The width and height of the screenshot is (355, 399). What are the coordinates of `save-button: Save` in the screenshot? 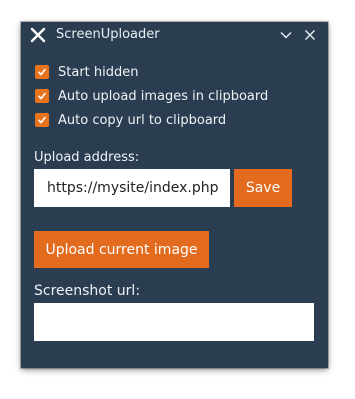 It's located at (263, 188).